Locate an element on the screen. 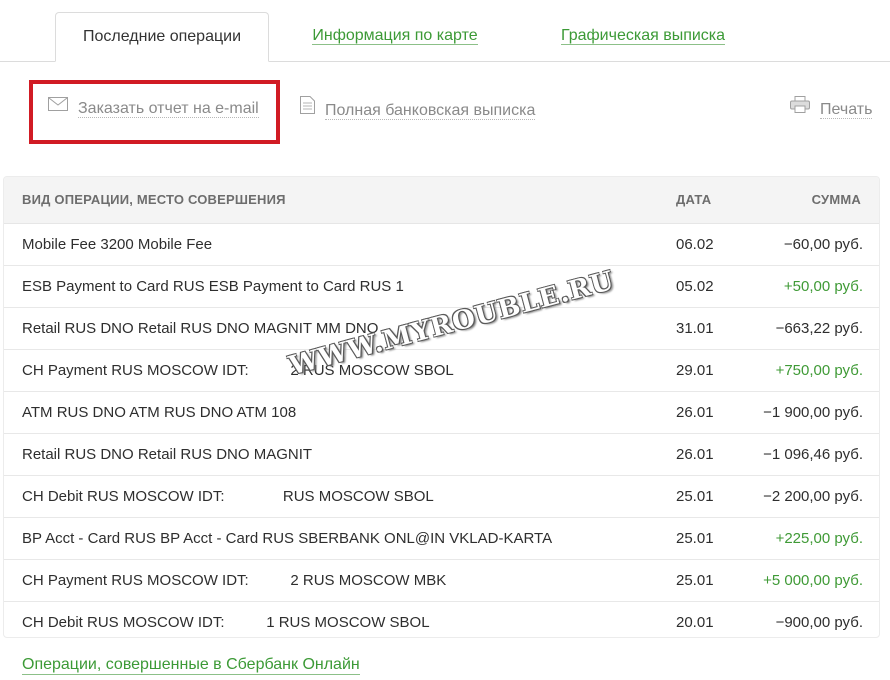 The height and width of the screenshot is (680, 890). operation-date: 31.01 is located at coordinates (695, 328).